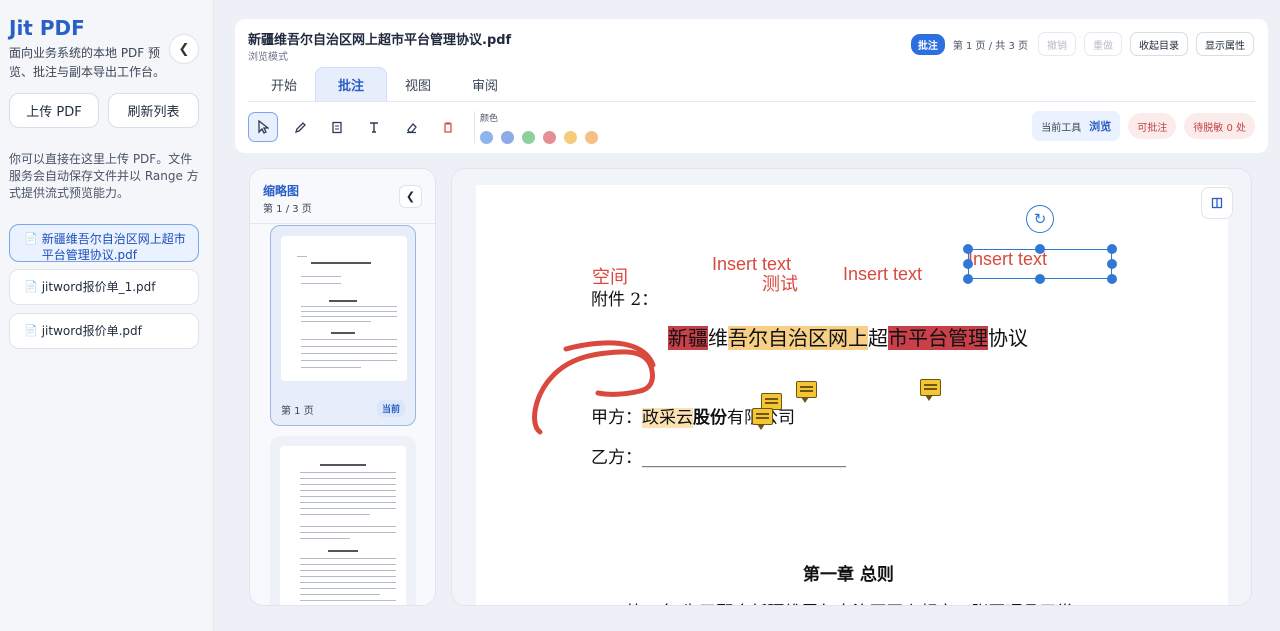  I want to click on file-item: 📄 jitword报价单.pdf, so click(104, 331).